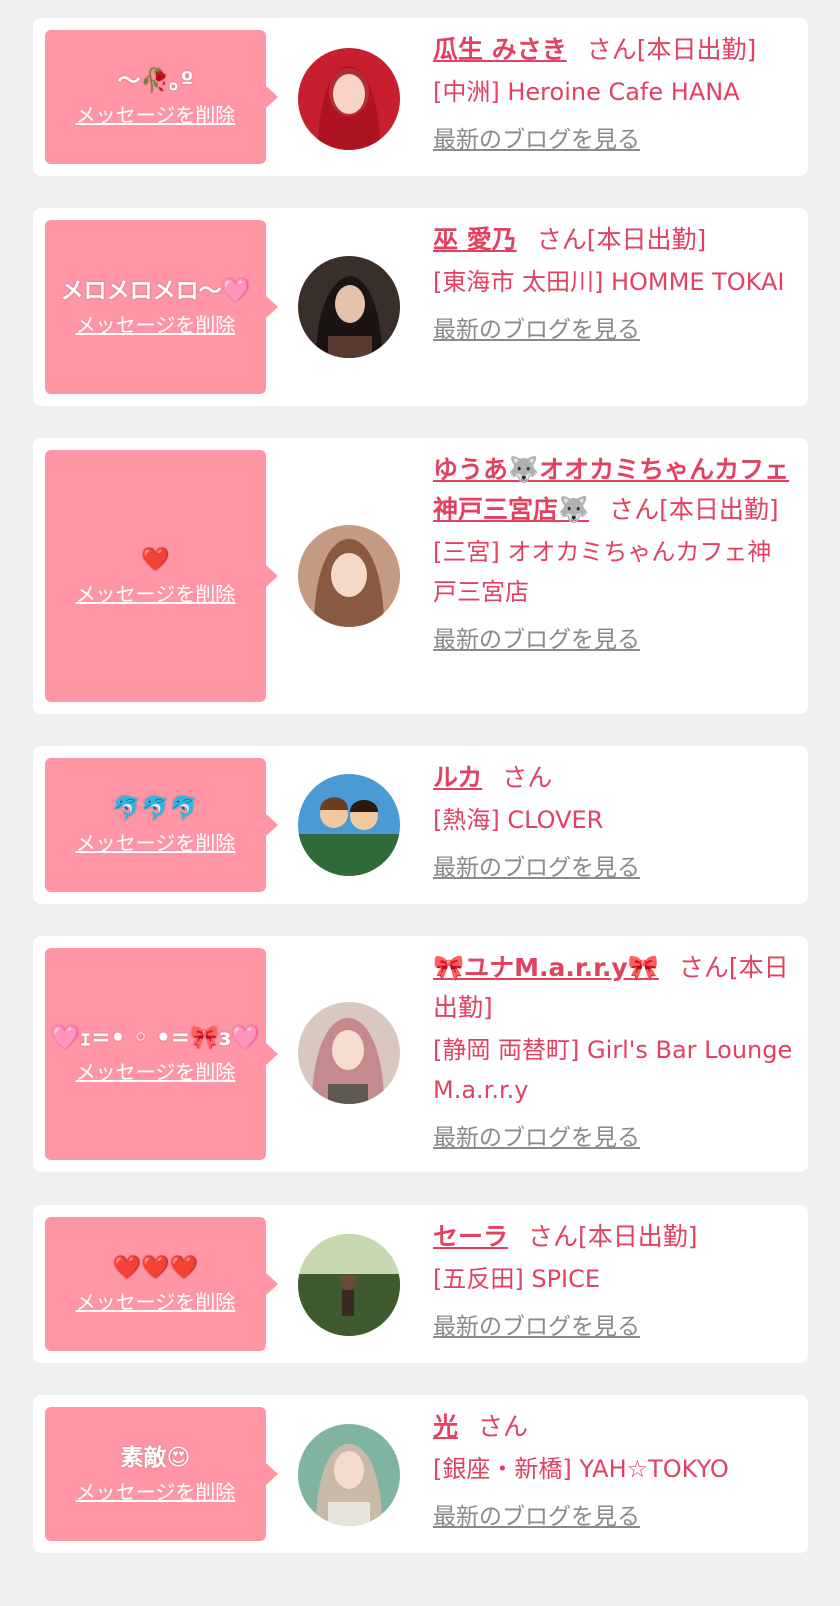 Image resolution: width=840 pixels, height=1606 pixels. I want to click on message-bubble: メロメロメロ〜🩷 メッセージを削除, so click(161, 307).